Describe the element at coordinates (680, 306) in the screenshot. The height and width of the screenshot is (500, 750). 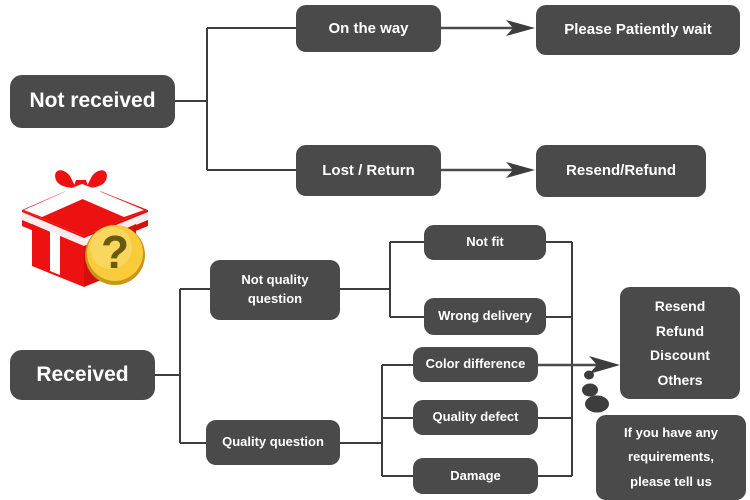
I see `node-outcomes-line1: Resend` at that location.